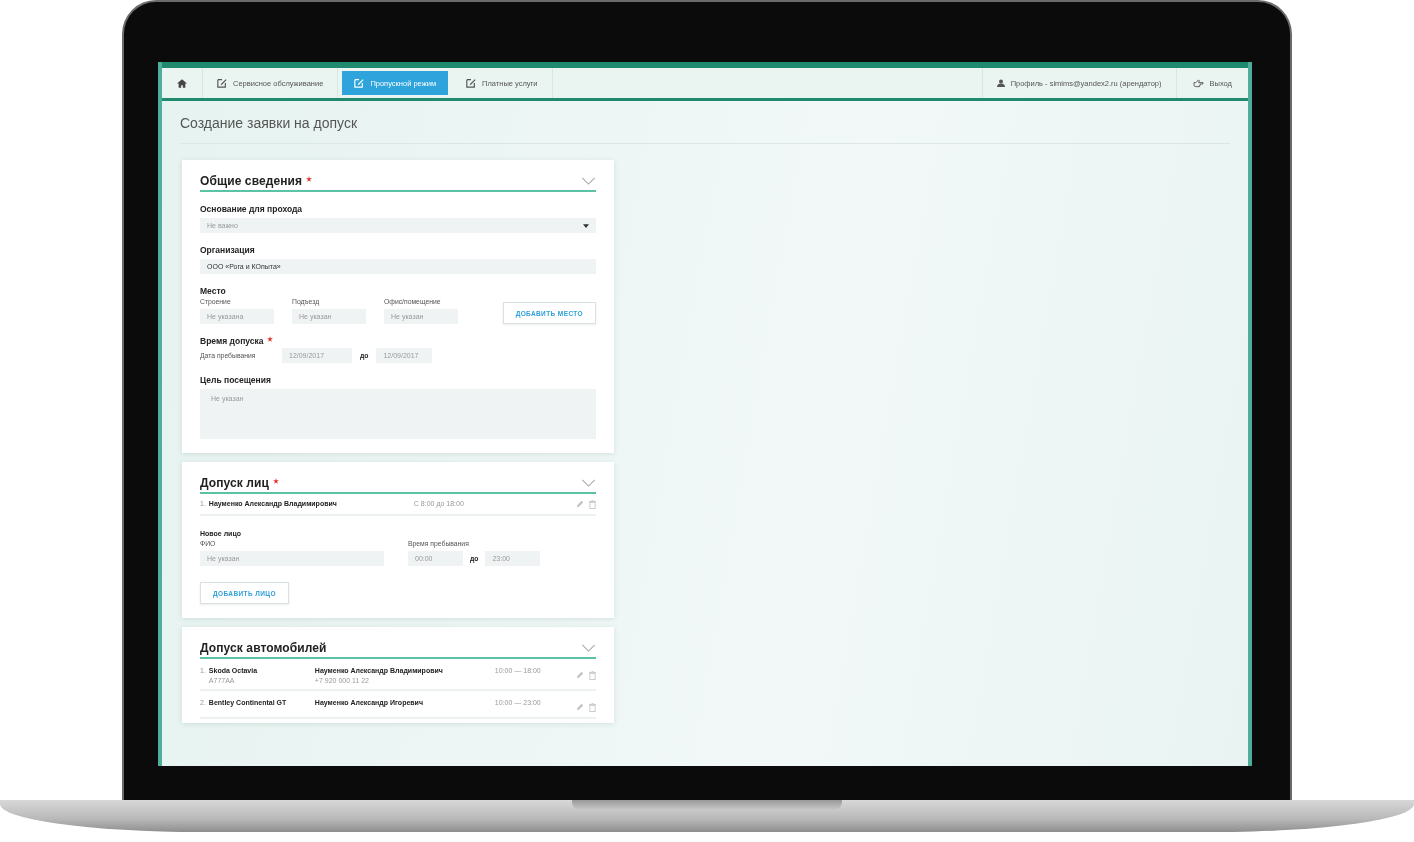 The width and height of the screenshot is (1414, 842). I want to click on home-icon, so click(182, 83).